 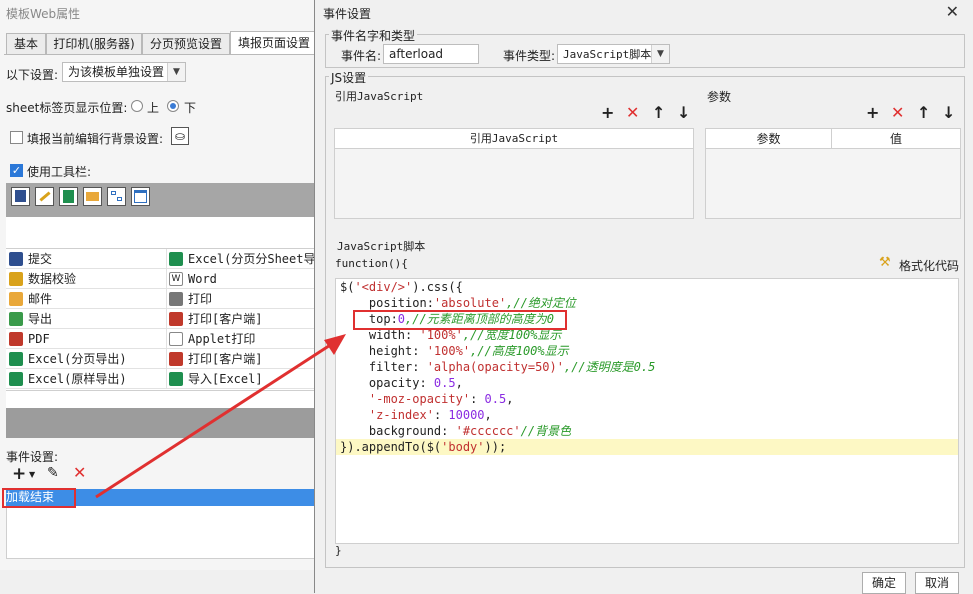 What do you see at coordinates (86, 319) in the screenshot?
I see `grid-item-export: 导出` at bounding box center [86, 319].